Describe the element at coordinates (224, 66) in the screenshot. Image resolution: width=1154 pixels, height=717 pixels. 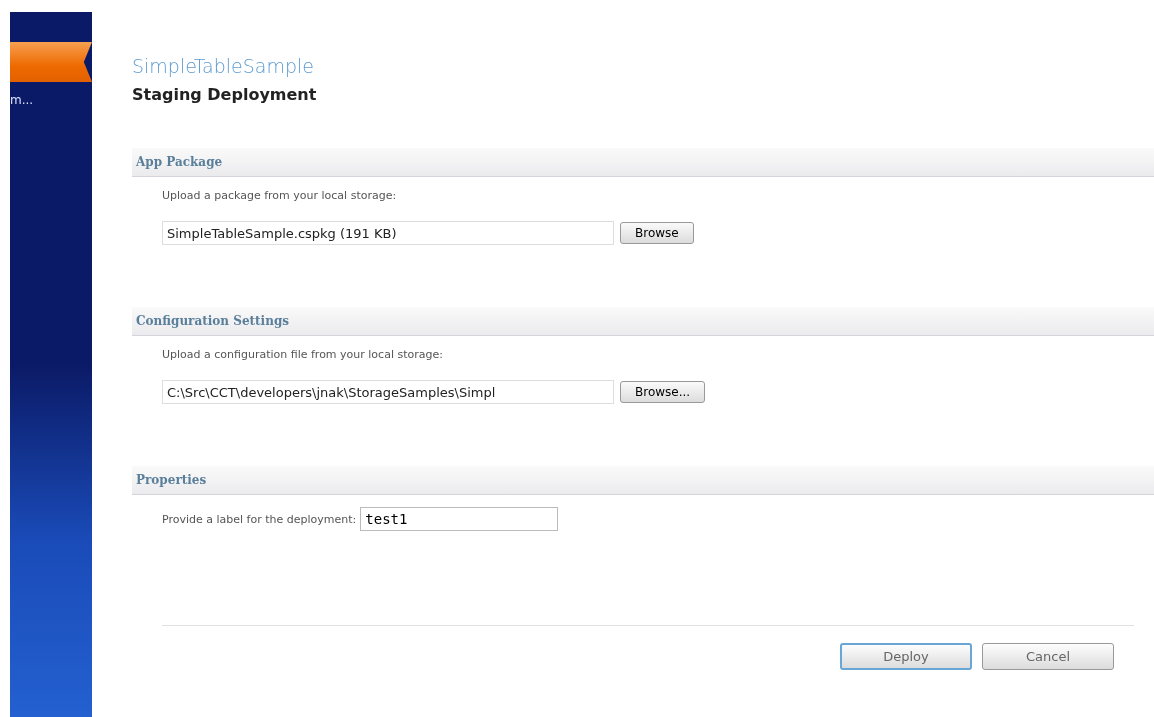
I see `app-title: SimpleTableSample` at that location.